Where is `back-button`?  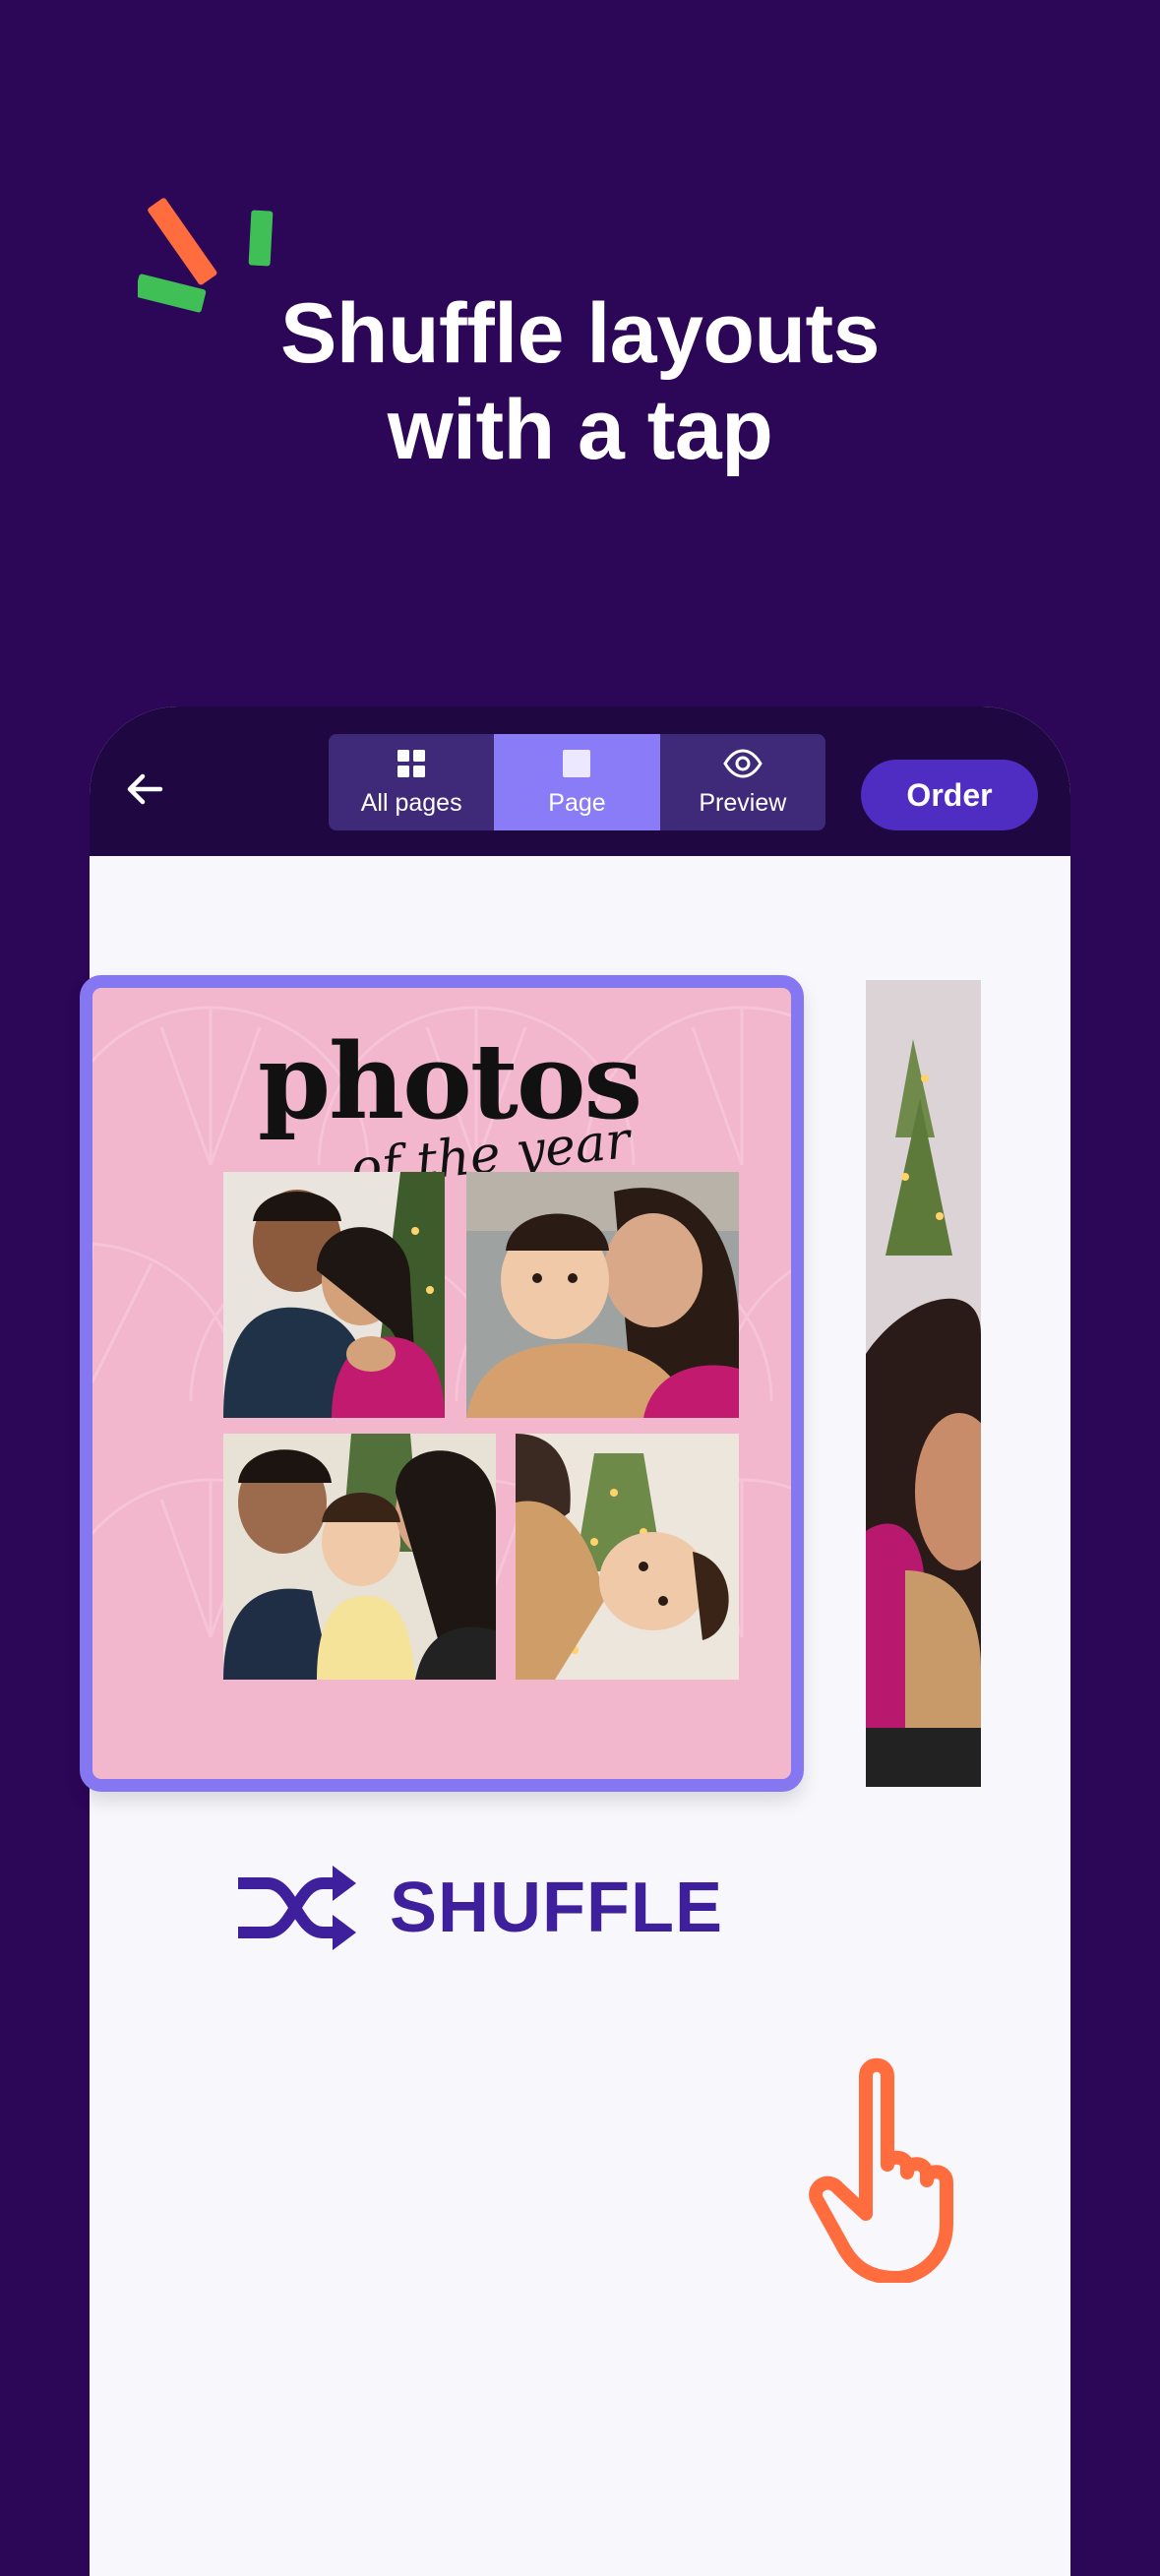
back-button is located at coordinates (144, 789).